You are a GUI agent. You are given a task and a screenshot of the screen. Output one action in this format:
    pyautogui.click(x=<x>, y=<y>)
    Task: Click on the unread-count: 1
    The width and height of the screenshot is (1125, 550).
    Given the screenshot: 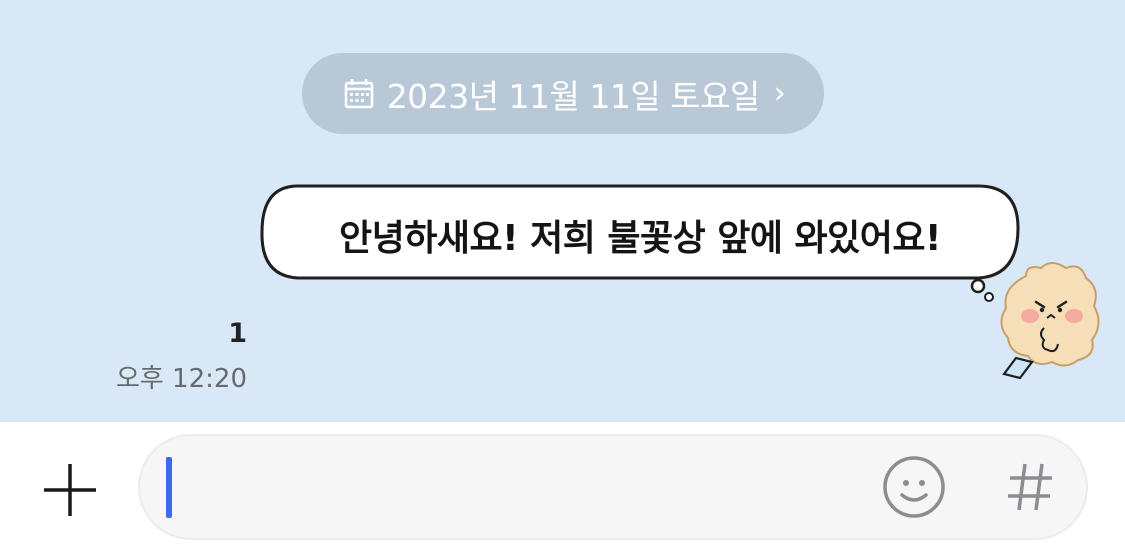 What is the action you would take?
    pyautogui.click(x=237, y=333)
    